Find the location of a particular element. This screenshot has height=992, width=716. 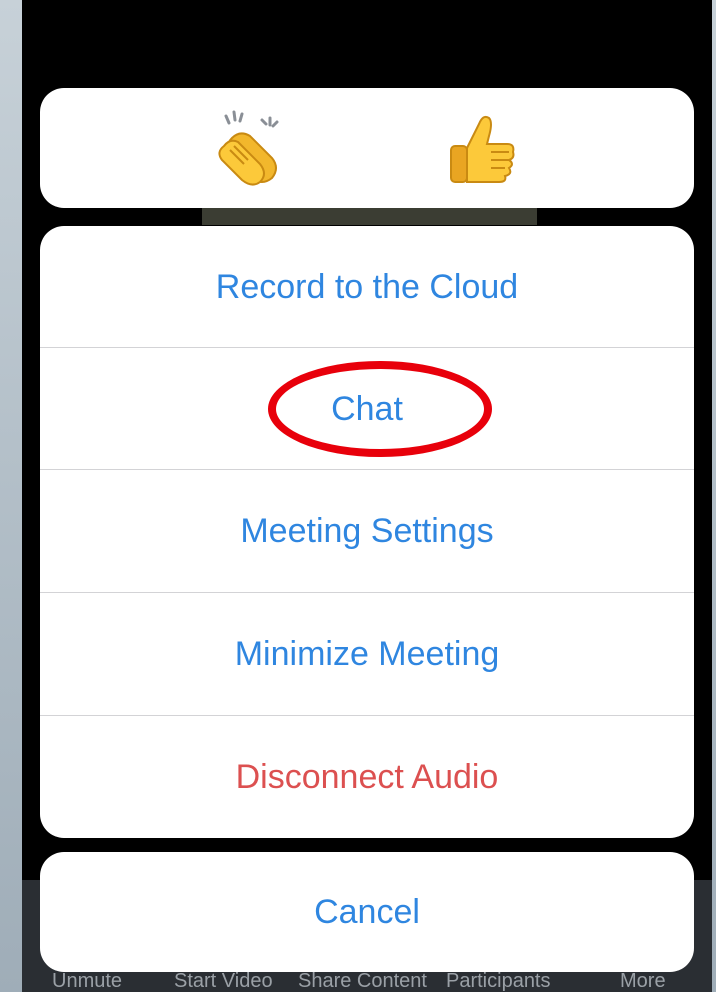

clapping-hands-icon is located at coordinates (252, 148).